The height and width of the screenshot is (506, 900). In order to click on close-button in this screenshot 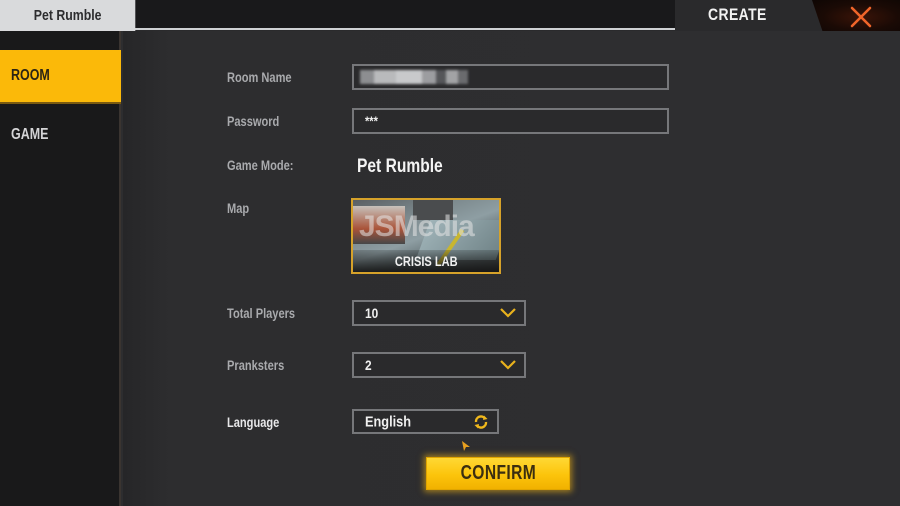, I will do `click(856, 17)`.